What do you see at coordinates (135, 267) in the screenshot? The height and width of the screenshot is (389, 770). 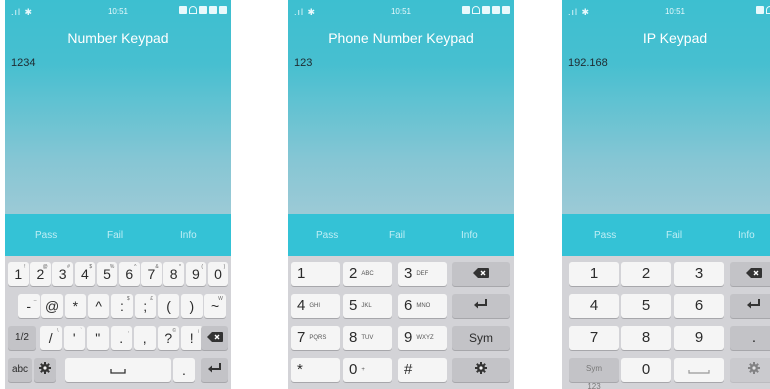 I see `key-sub-label: ^` at bounding box center [135, 267].